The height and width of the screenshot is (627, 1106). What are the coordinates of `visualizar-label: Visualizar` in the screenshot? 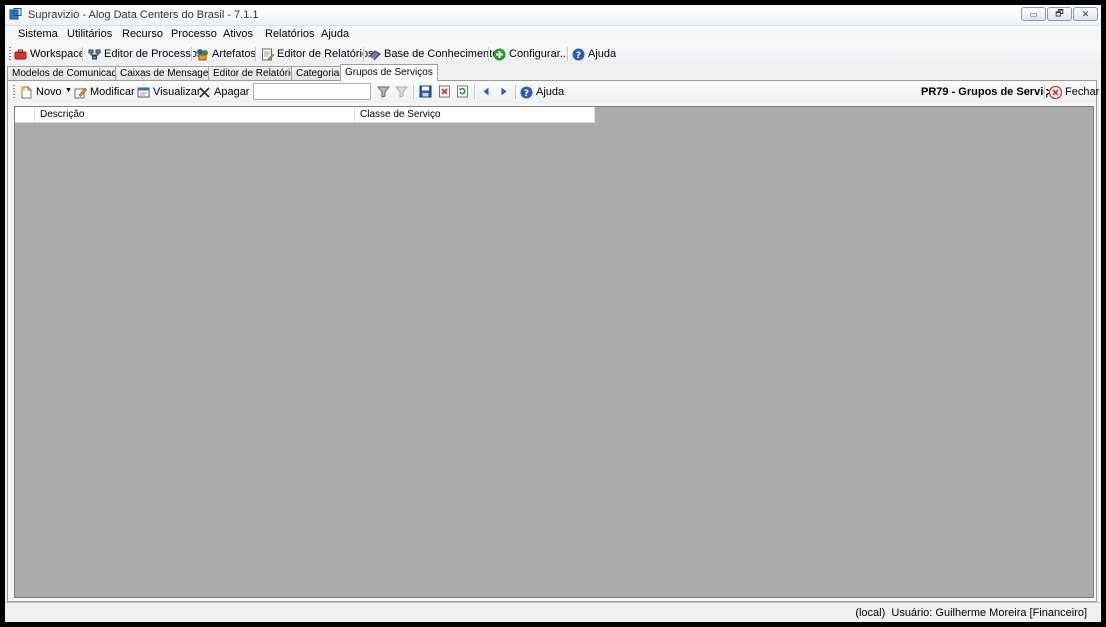 It's located at (177, 92).